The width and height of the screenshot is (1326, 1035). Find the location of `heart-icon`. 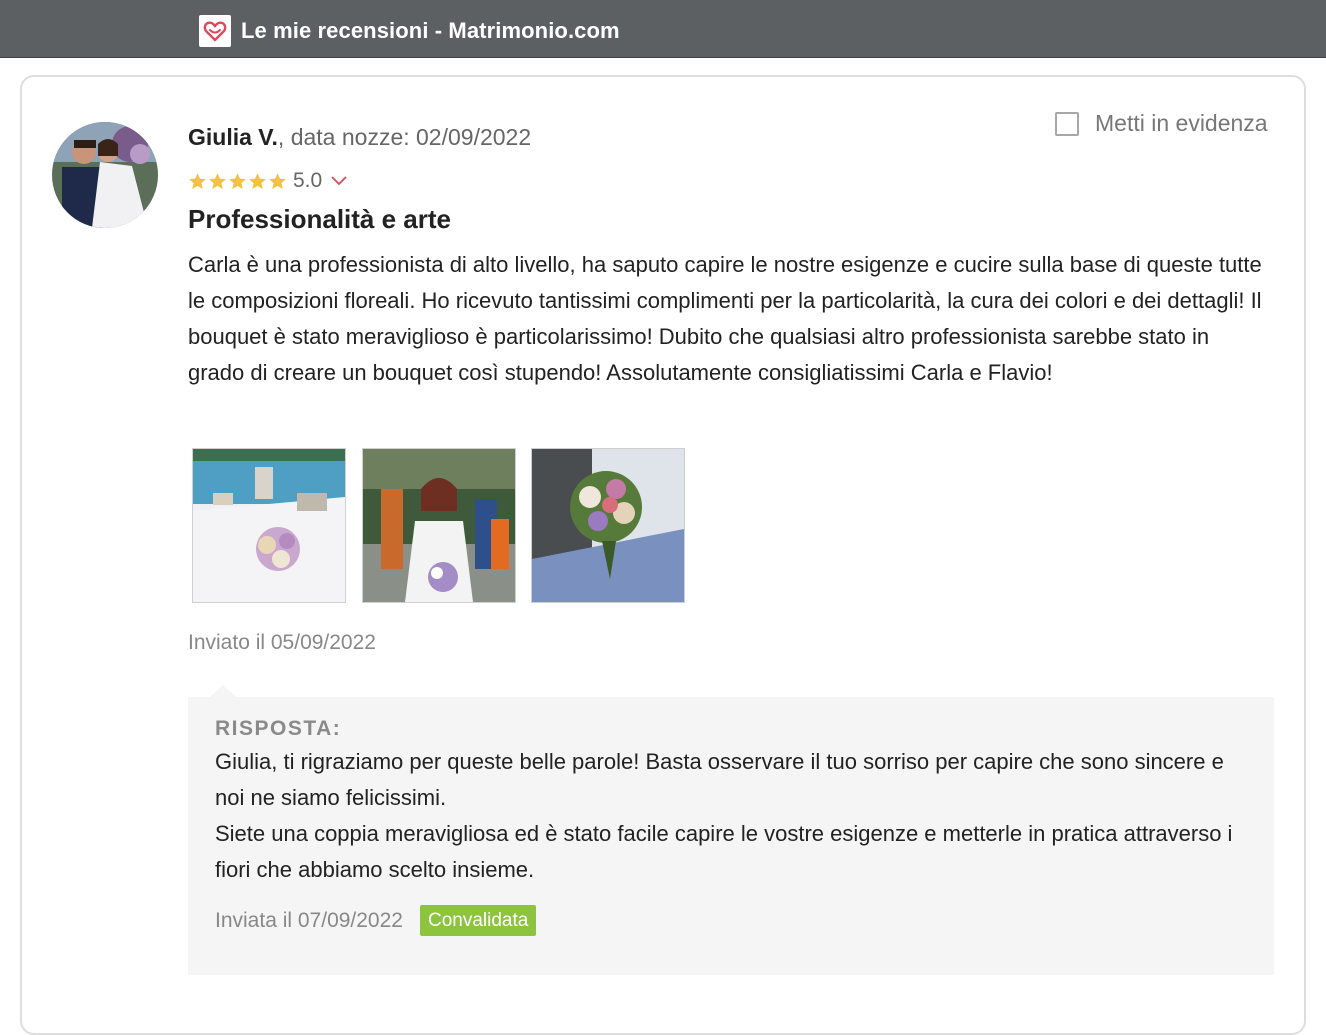

heart-icon is located at coordinates (215, 31).